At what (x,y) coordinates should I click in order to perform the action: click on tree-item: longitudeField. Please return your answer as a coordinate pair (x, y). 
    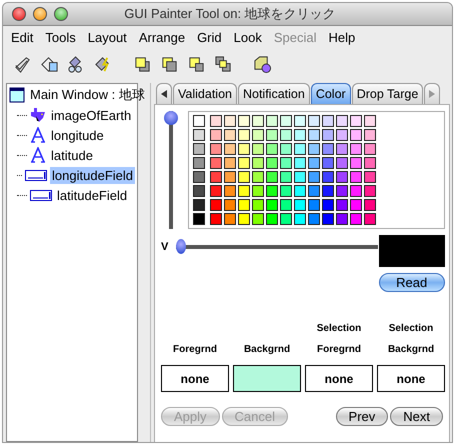
    Looking at the image, I should click on (92, 175).